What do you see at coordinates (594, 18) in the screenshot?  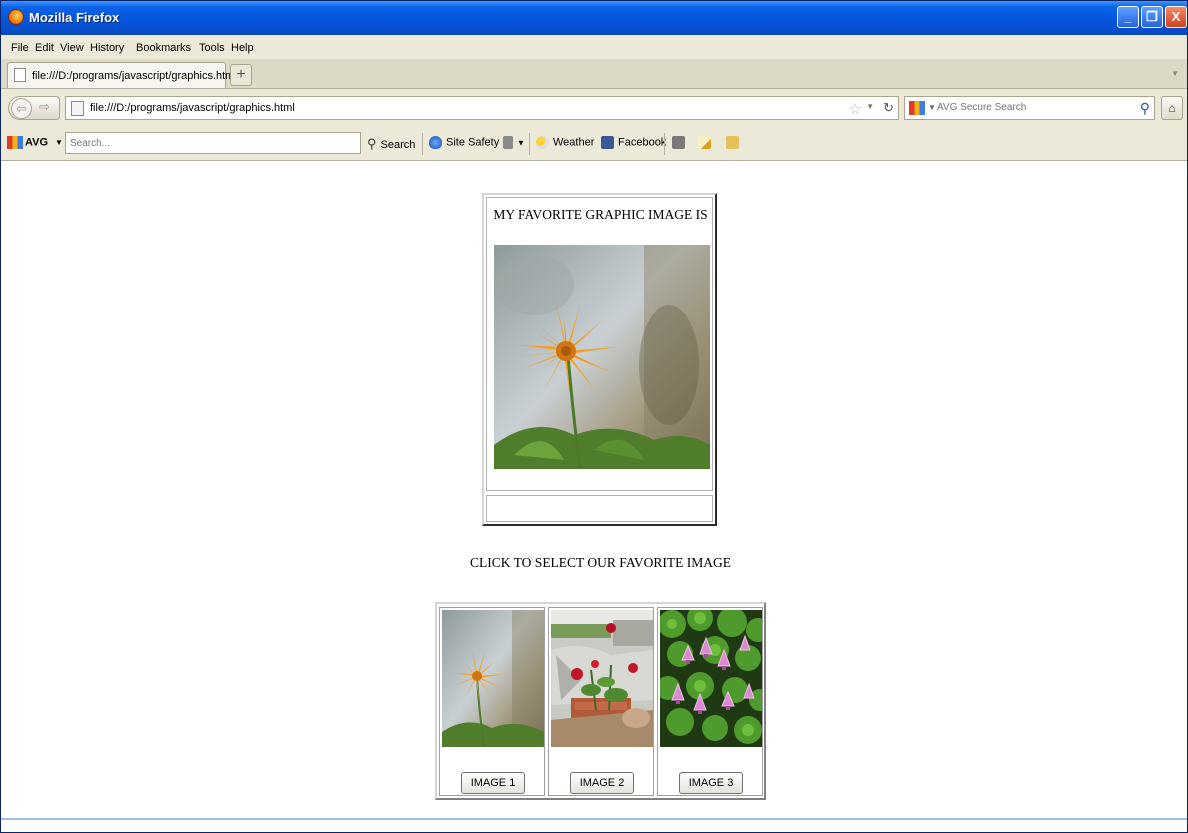 I see `title-bar: Mozilla Firefox _ ❐ X` at bounding box center [594, 18].